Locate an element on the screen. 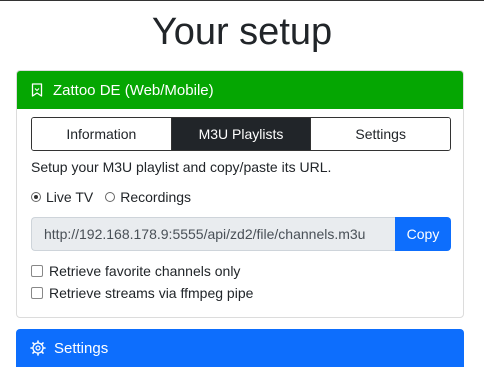 The height and width of the screenshot is (380, 484). tab-group: Information M3U Playlists Settings is located at coordinates (241, 134).